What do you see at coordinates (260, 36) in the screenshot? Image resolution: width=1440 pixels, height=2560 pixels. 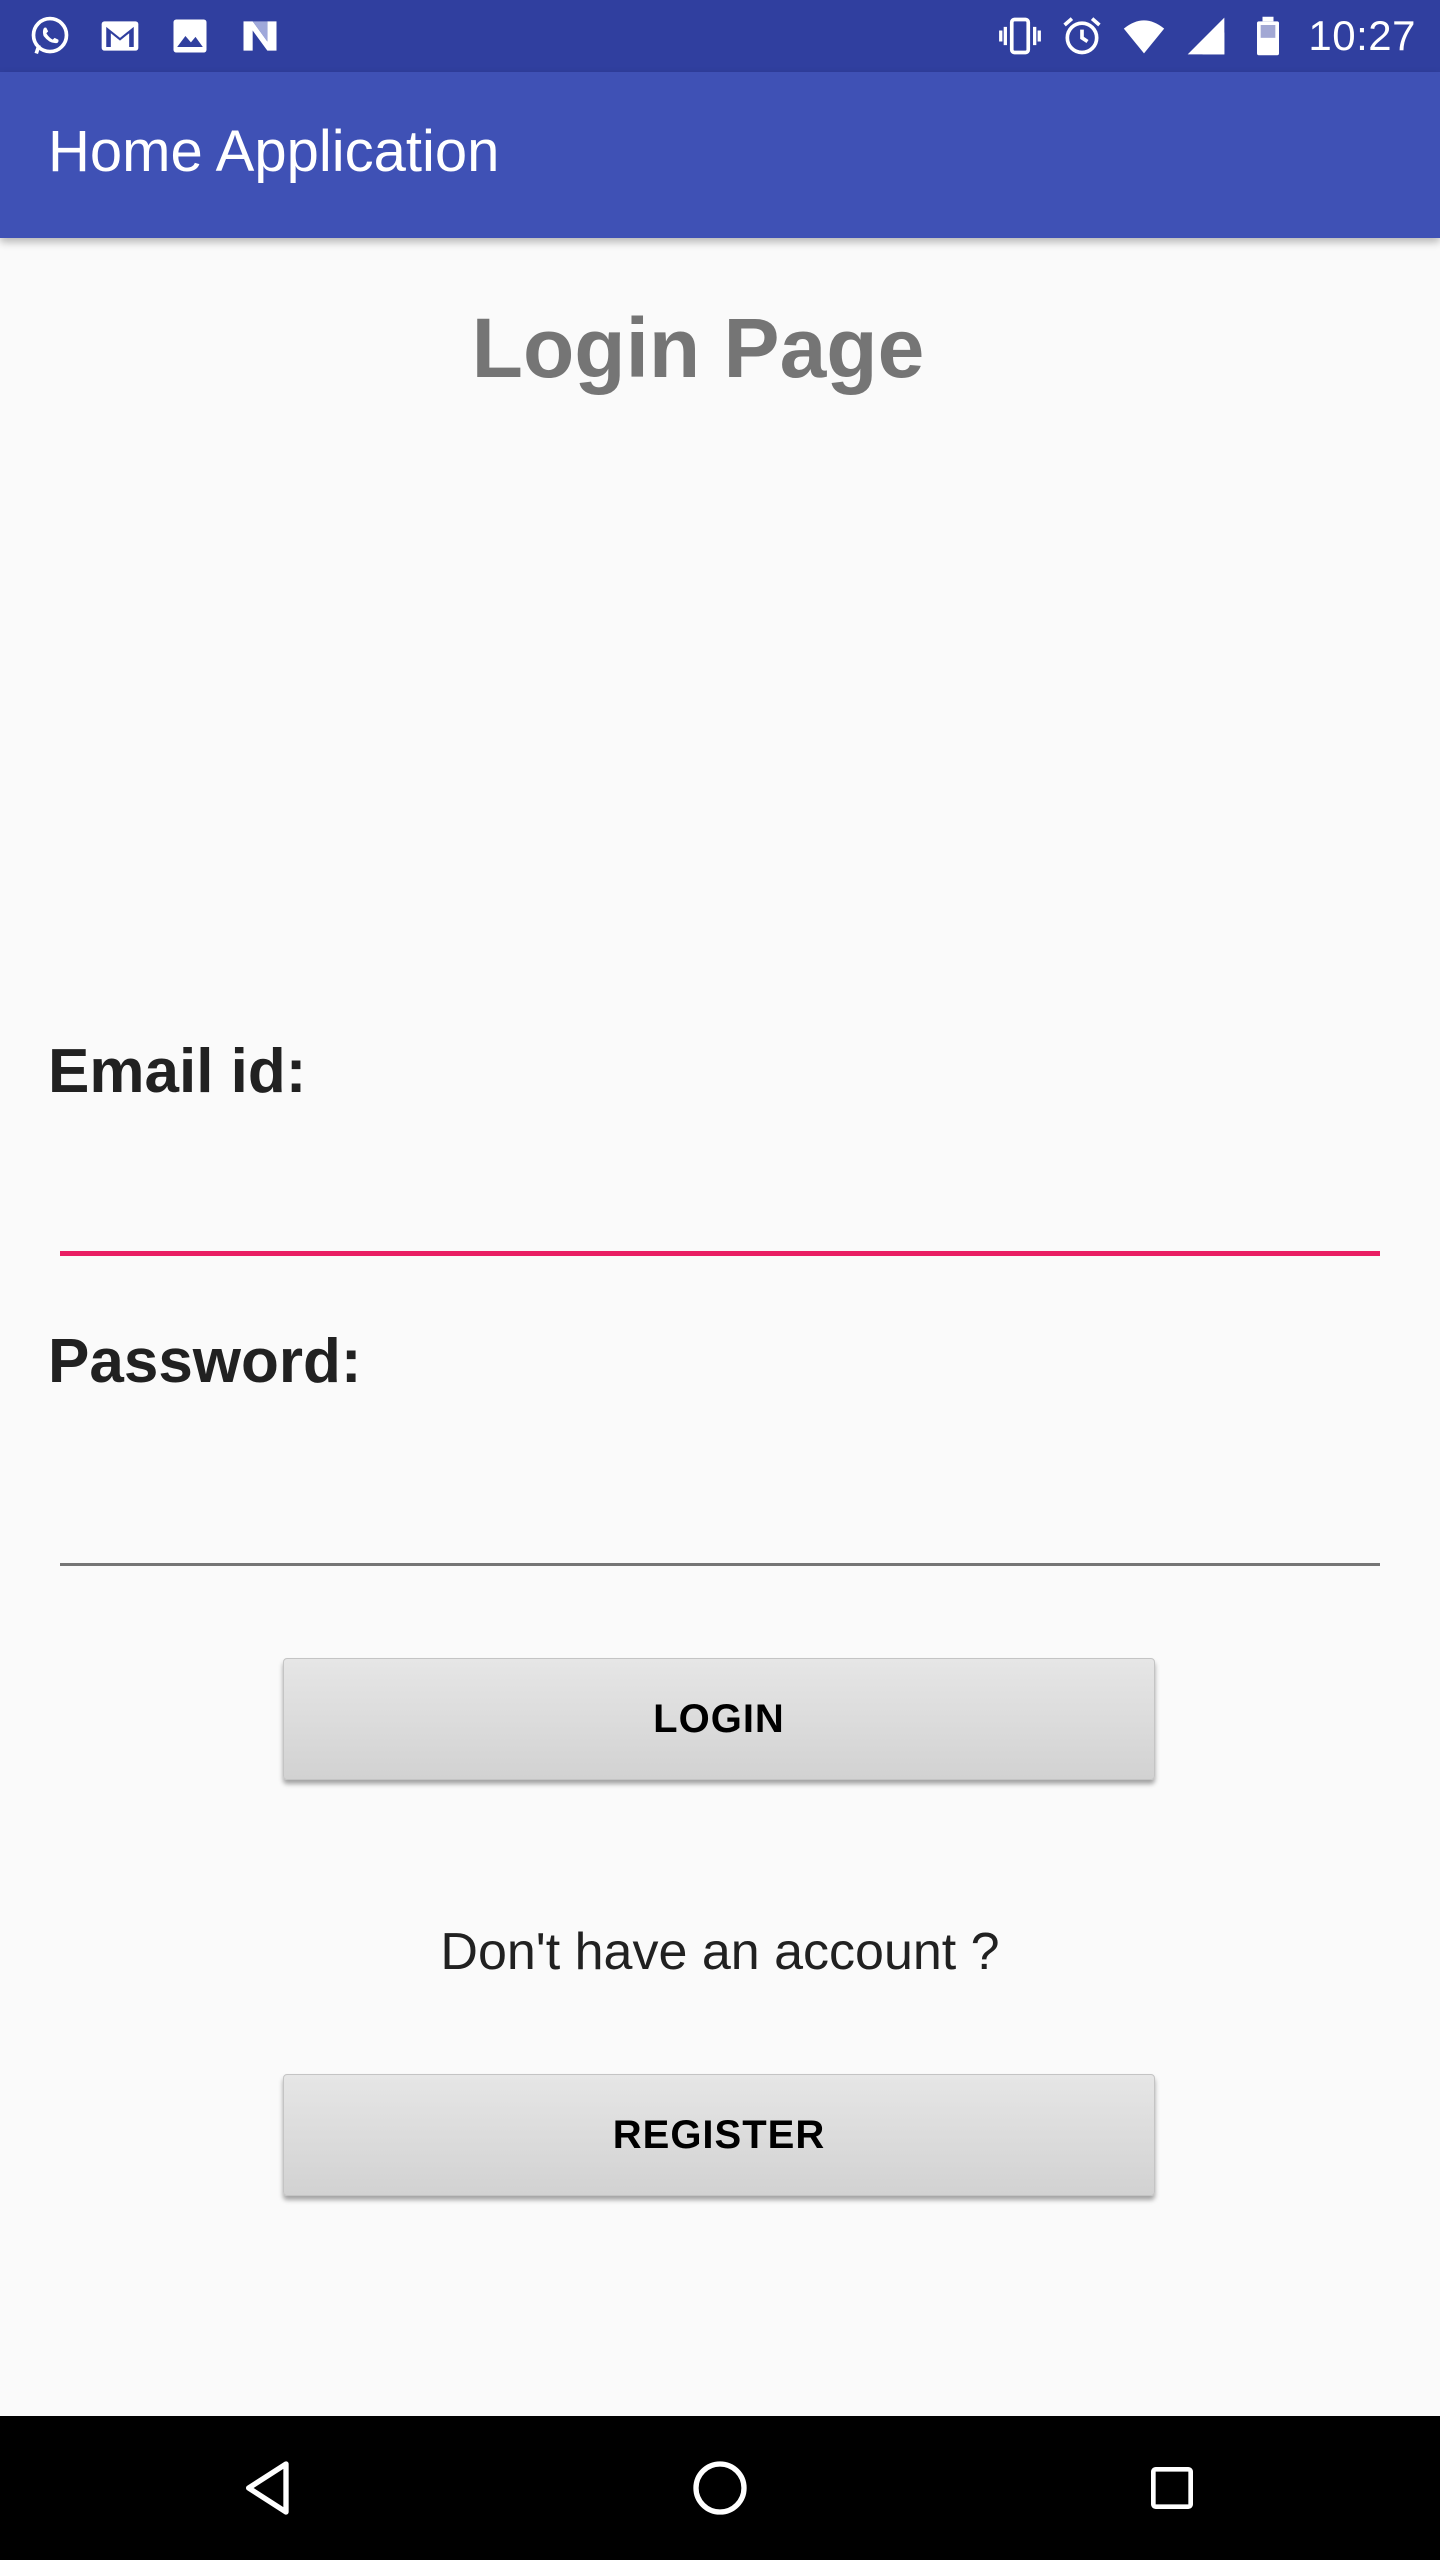 I see `n-icon` at bounding box center [260, 36].